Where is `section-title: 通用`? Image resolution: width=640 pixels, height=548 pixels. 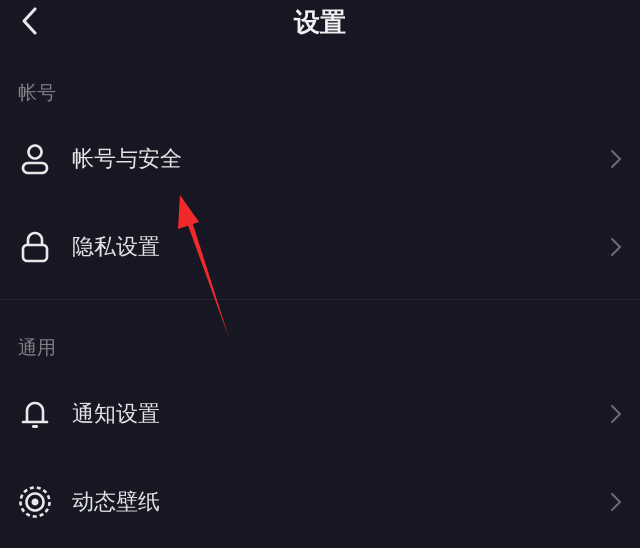
section-title: 通用 is located at coordinates (37, 348).